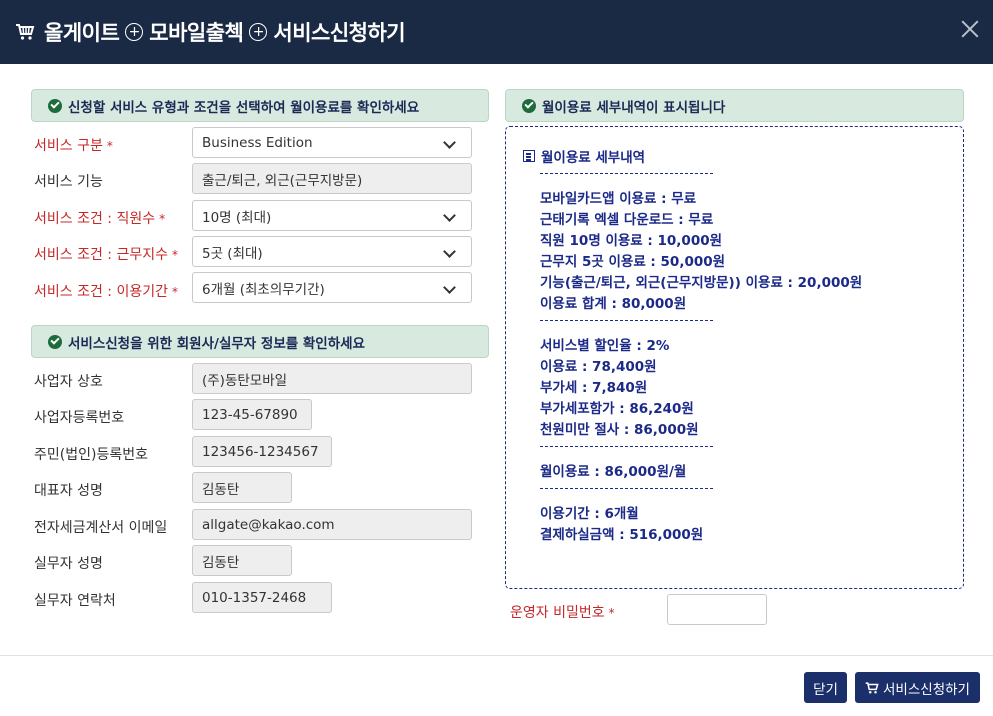  Describe the element at coordinates (106, 255) in the screenshot. I see `workplace-count-label: 서비스 조건 : 근무지수 *` at that location.